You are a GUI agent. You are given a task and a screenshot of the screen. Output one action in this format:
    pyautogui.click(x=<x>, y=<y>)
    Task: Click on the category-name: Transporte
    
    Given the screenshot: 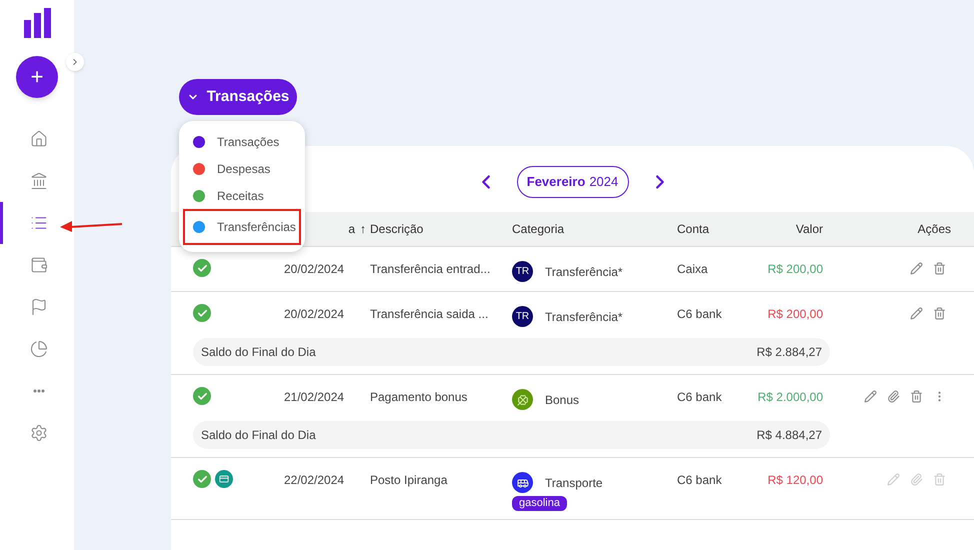 What is the action you would take?
    pyautogui.click(x=574, y=483)
    